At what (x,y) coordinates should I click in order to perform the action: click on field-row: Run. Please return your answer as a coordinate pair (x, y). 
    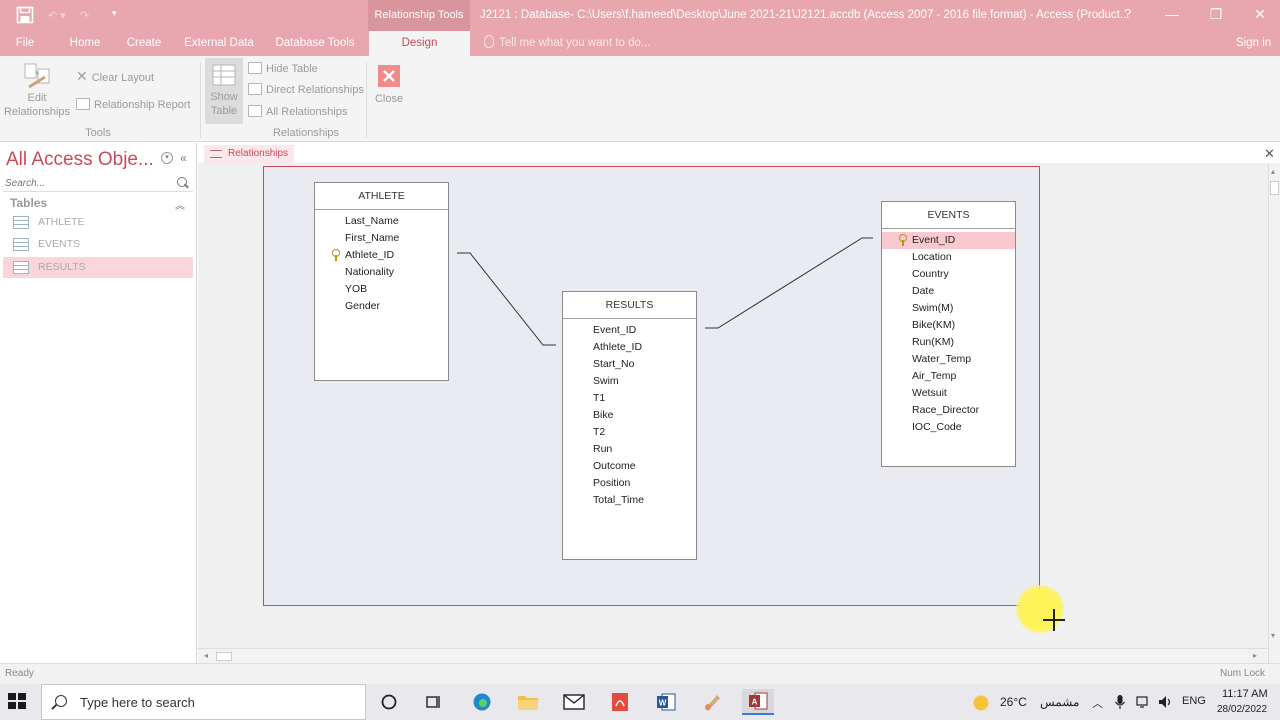
    Looking at the image, I should click on (629, 449).